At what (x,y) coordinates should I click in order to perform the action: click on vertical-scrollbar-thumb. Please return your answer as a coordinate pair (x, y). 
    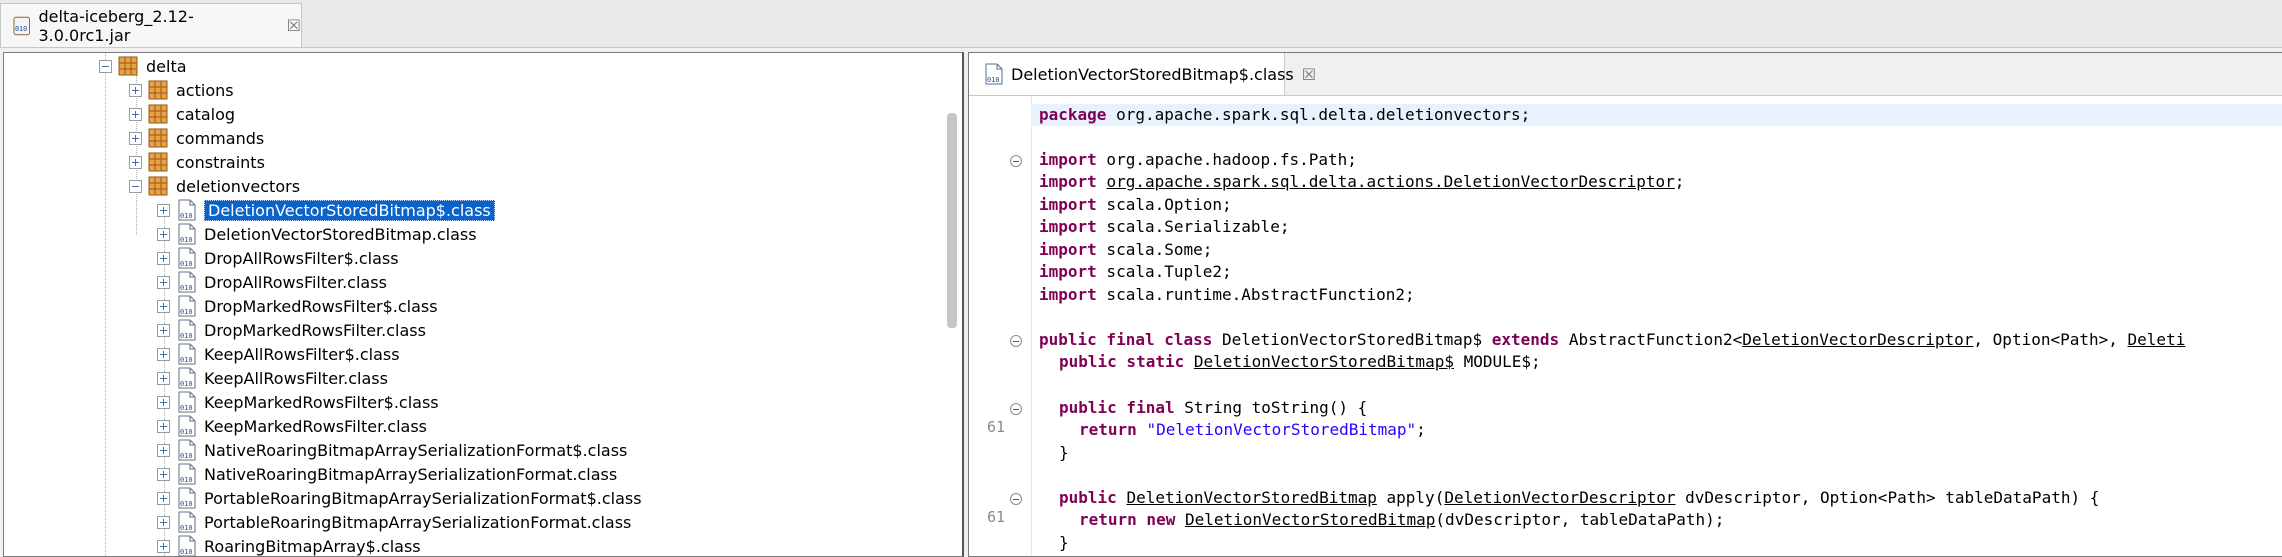
    Looking at the image, I should click on (952, 220).